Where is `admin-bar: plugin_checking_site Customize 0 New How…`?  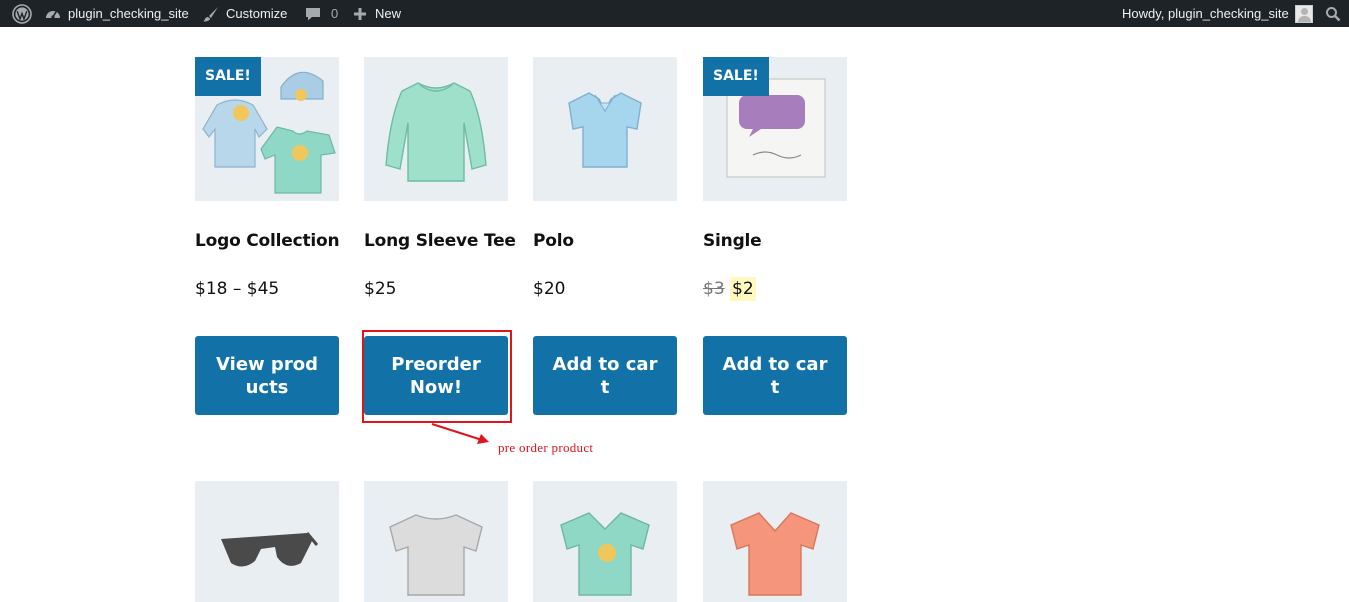 admin-bar: plugin_checking_site Customize 0 New How… is located at coordinates (674, 13).